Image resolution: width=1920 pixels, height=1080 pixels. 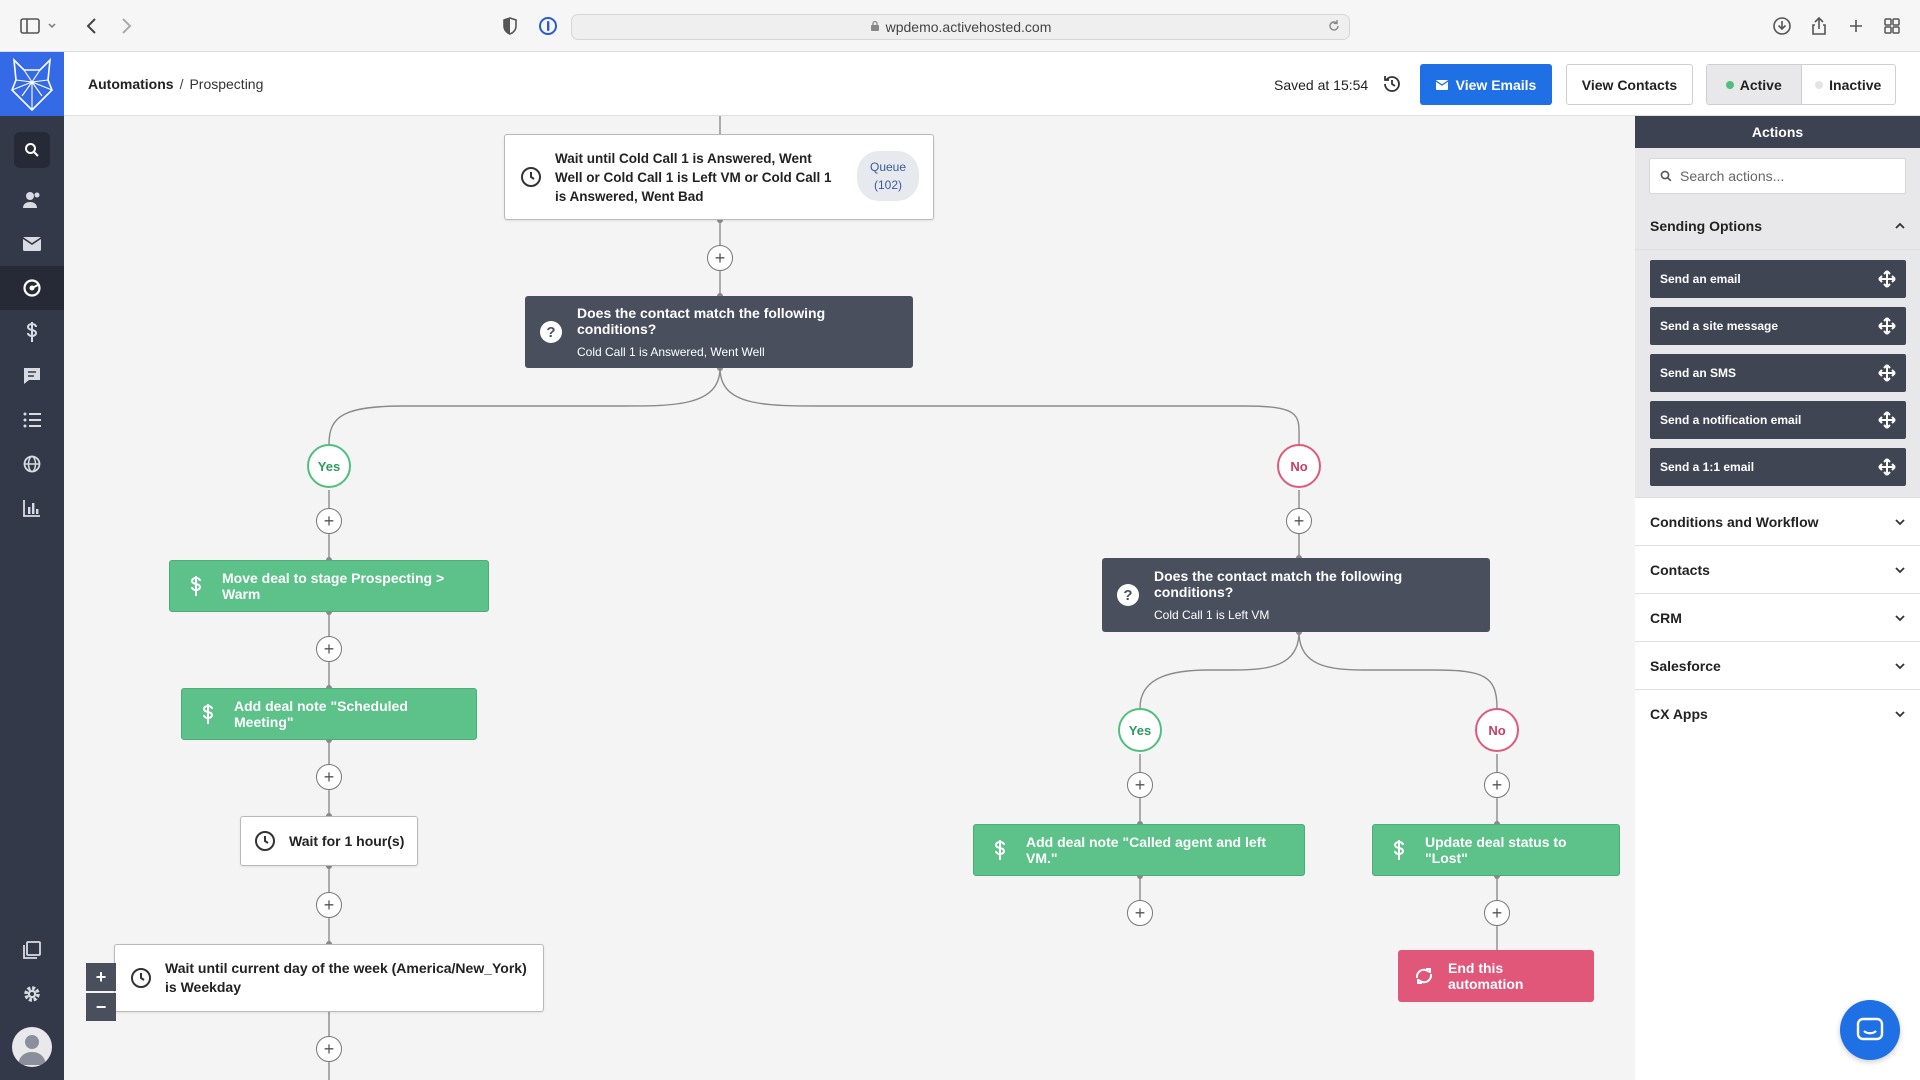 I want to click on section-contacts: Contacts, so click(x=1777, y=570).